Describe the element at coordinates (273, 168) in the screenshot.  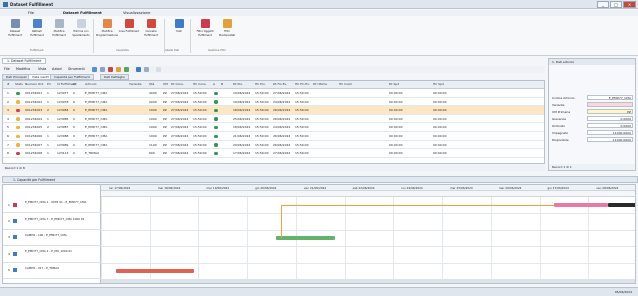
I see `grid-footer: Record 1 di 8` at that location.